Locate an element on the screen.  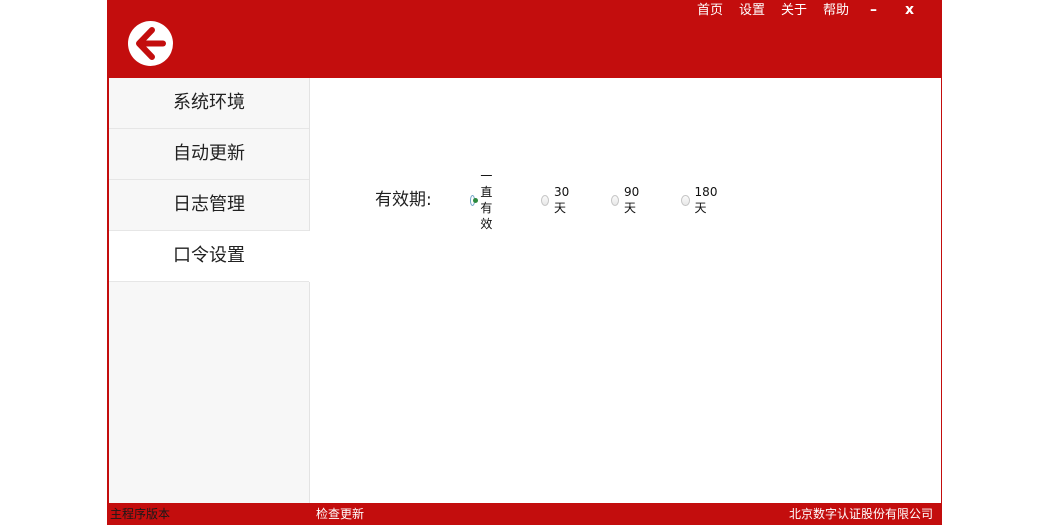
sidebar-item-auto-update: 自动更新 is located at coordinates (209, 154).